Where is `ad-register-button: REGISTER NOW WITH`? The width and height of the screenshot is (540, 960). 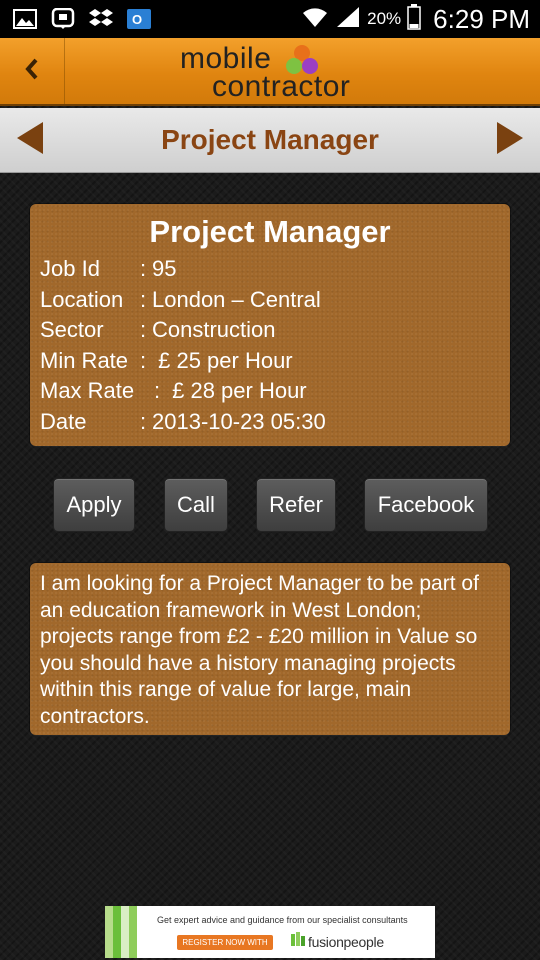 ad-register-button: REGISTER NOW WITH is located at coordinates (225, 942).